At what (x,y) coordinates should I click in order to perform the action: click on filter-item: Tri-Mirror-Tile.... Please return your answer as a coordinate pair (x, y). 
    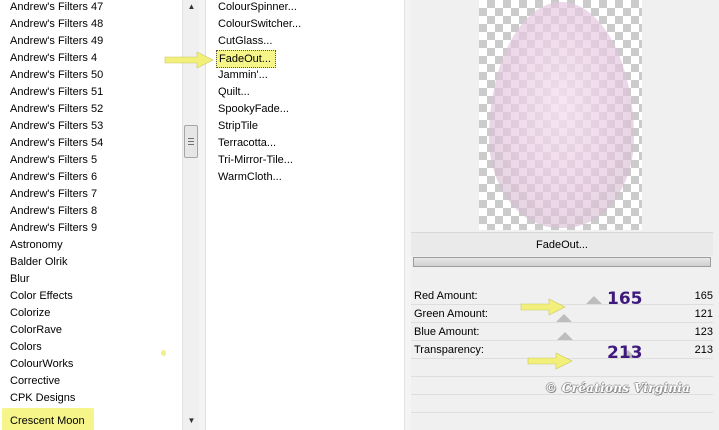
    Looking at the image, I should click on (255, 160).